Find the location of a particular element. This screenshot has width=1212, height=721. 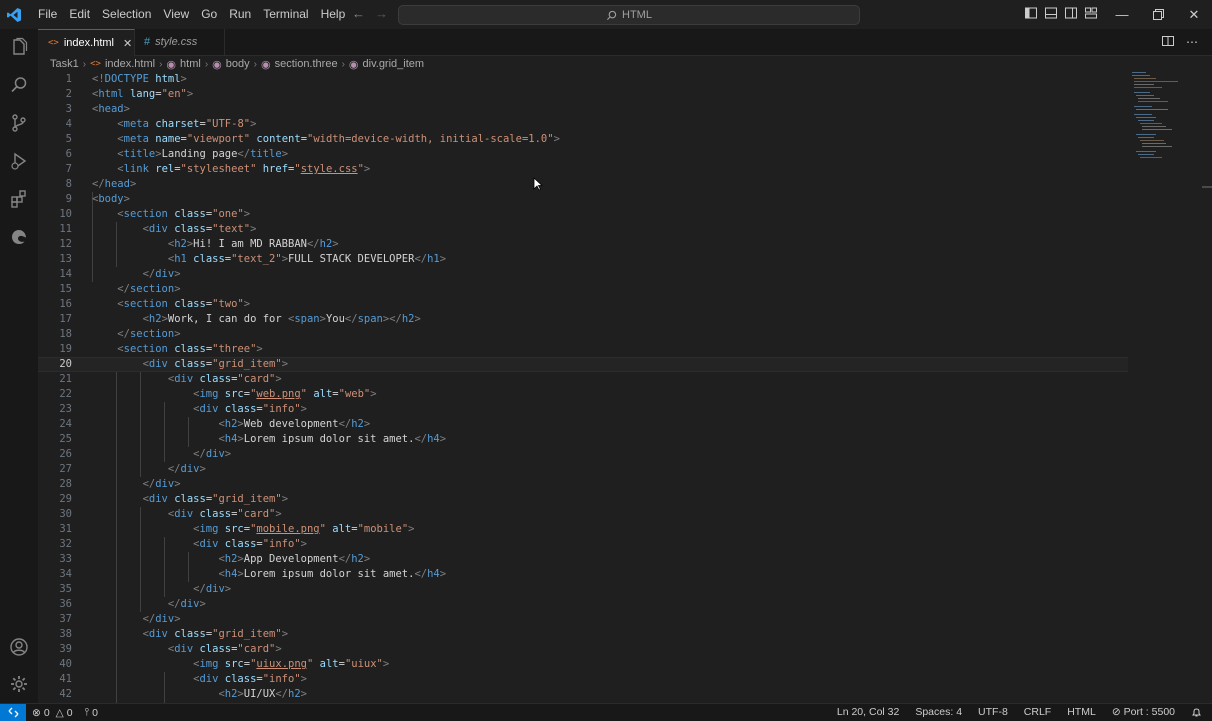

explorer-icon is located at coordinates (19, 47).